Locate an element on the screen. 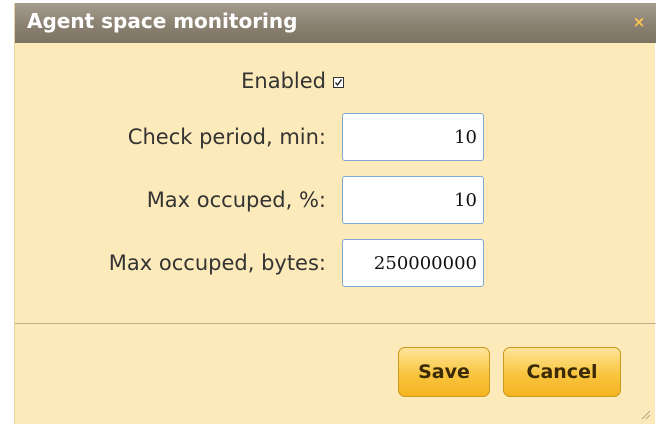  checkmark-icon is located at coordinates (338, 83).